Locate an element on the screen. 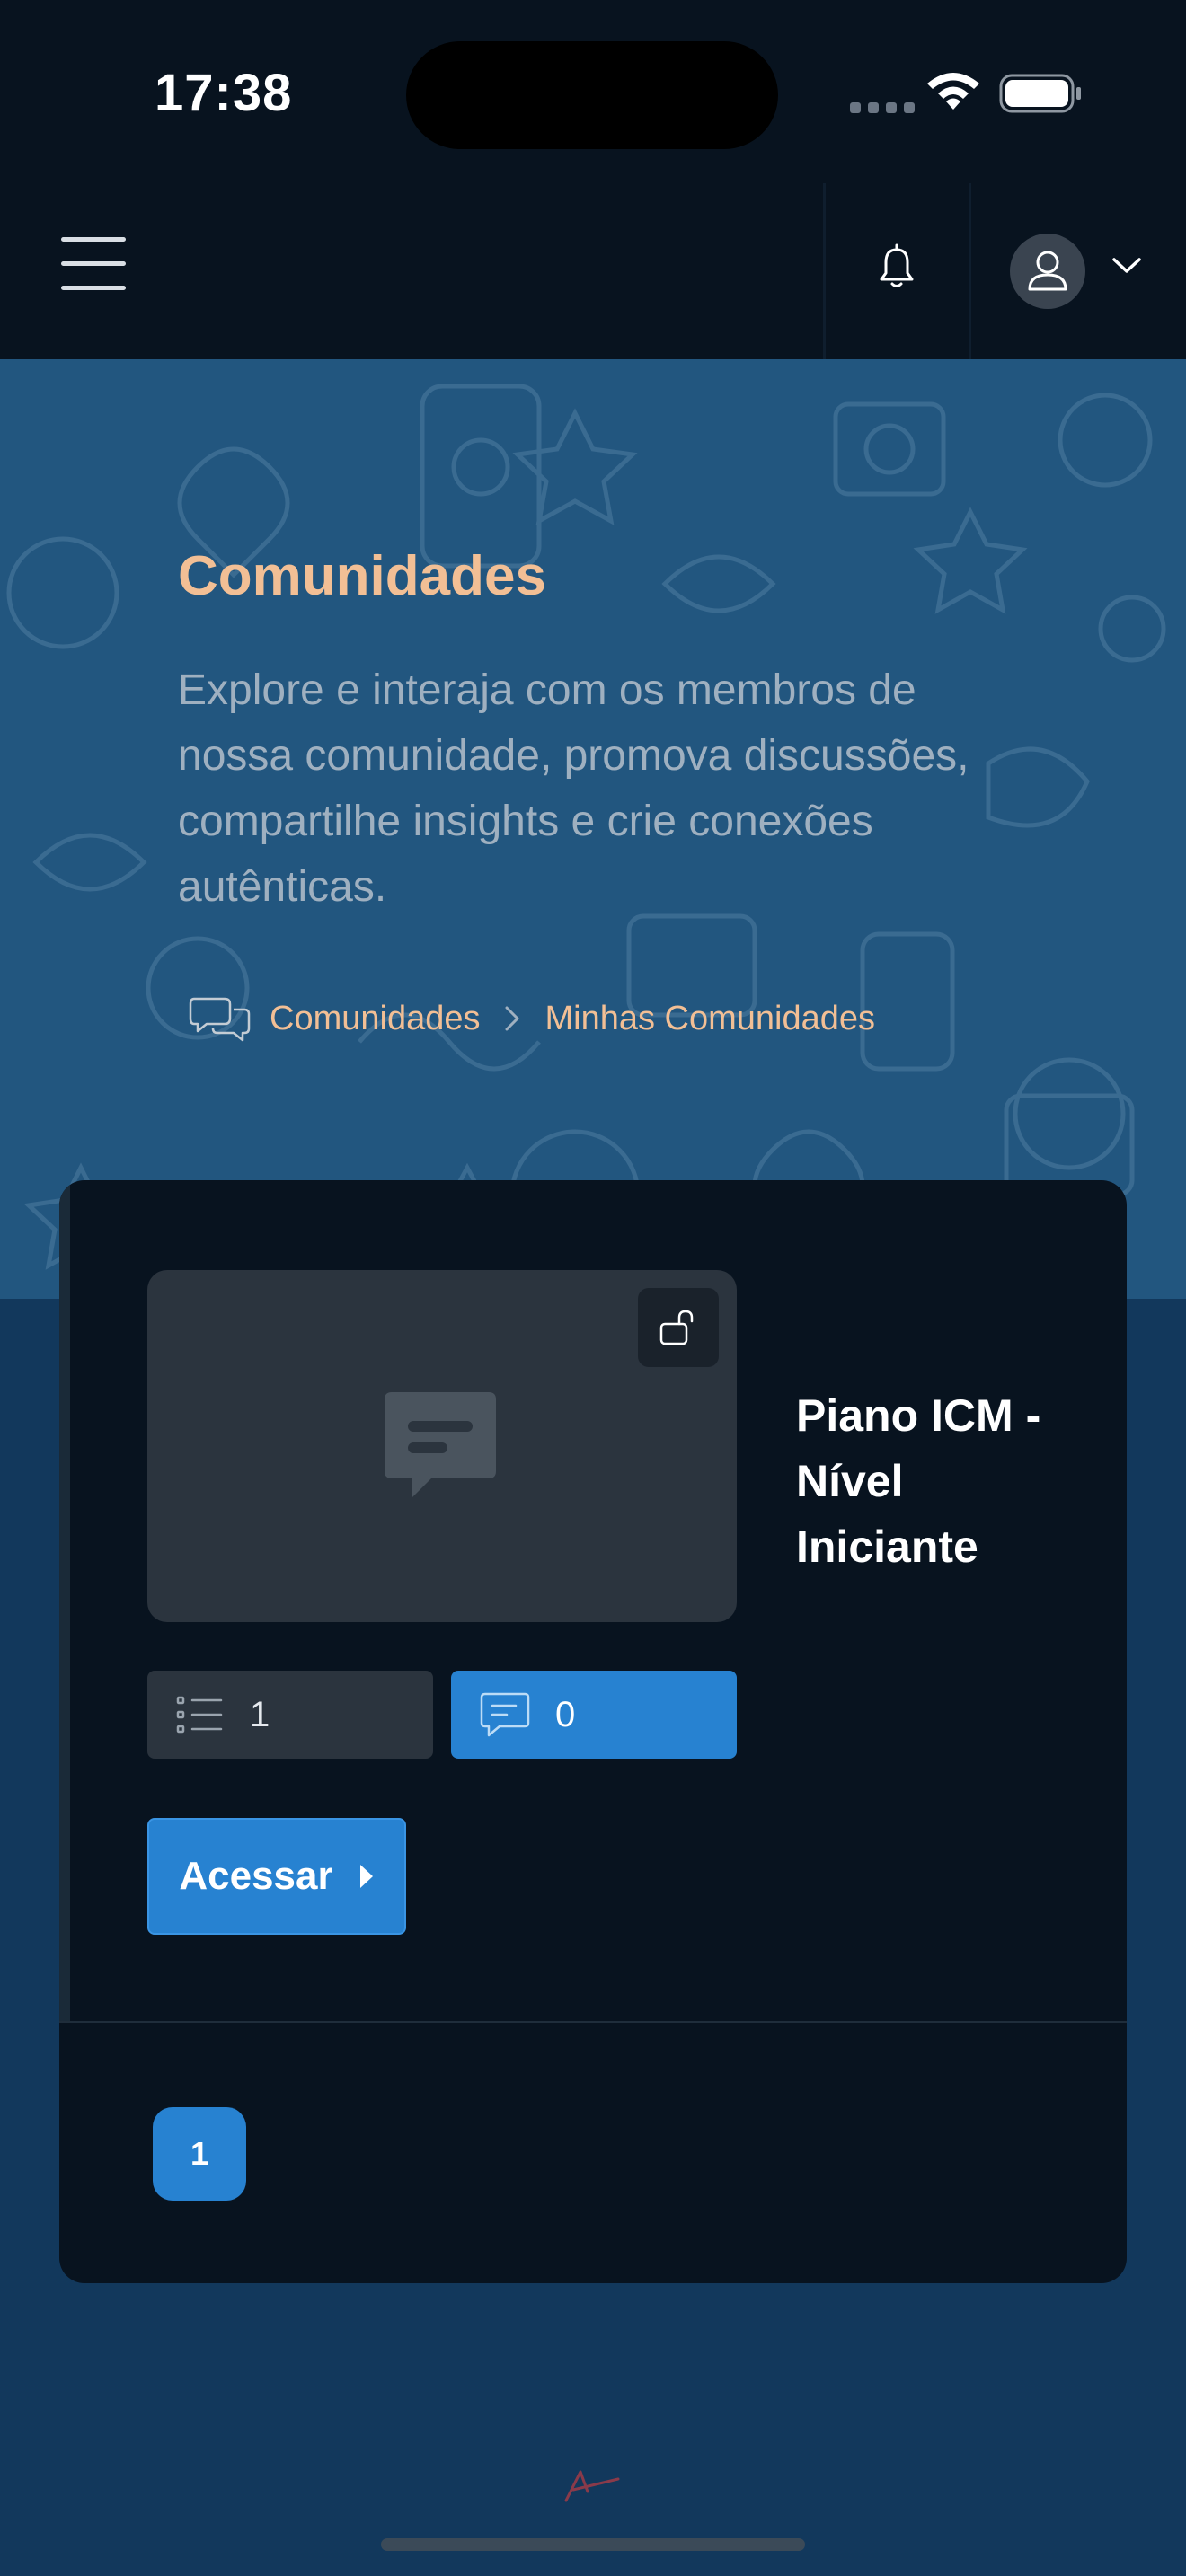  chat-bubbles-icon is located at coordinates (220, 1019).